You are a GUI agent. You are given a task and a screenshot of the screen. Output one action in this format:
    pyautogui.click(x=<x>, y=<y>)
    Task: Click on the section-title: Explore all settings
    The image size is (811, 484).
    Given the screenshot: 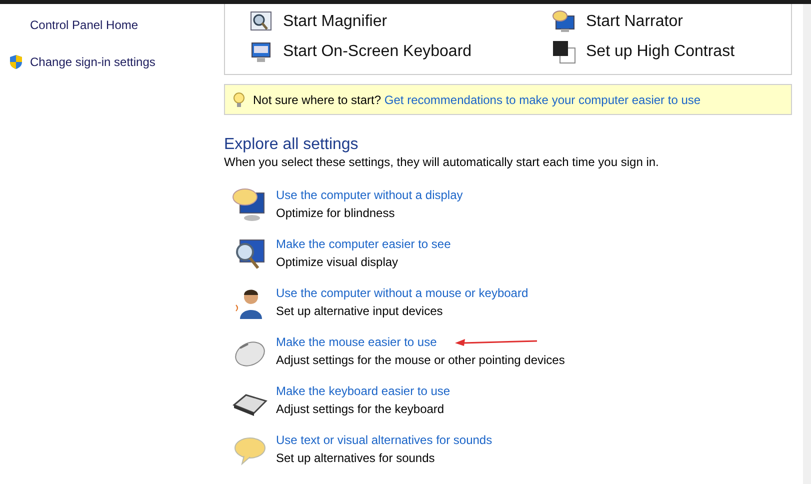 What is the action you would take?
    pyautogui.click(x=292, y=145)
    